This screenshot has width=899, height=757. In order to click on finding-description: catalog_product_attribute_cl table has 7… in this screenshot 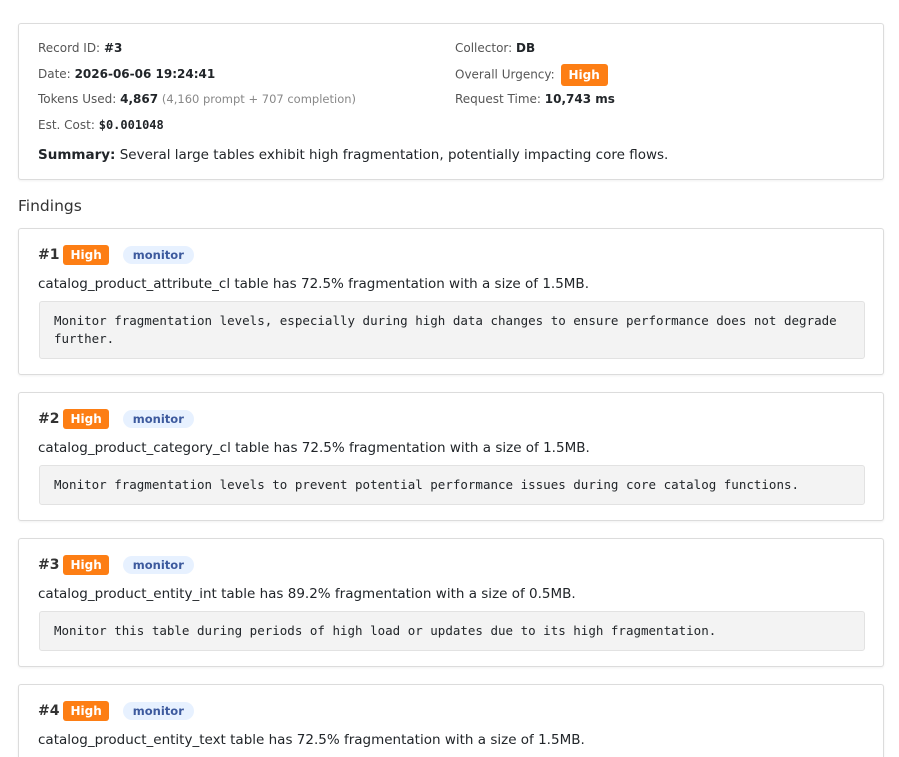, I will do `click(313, 284)`.